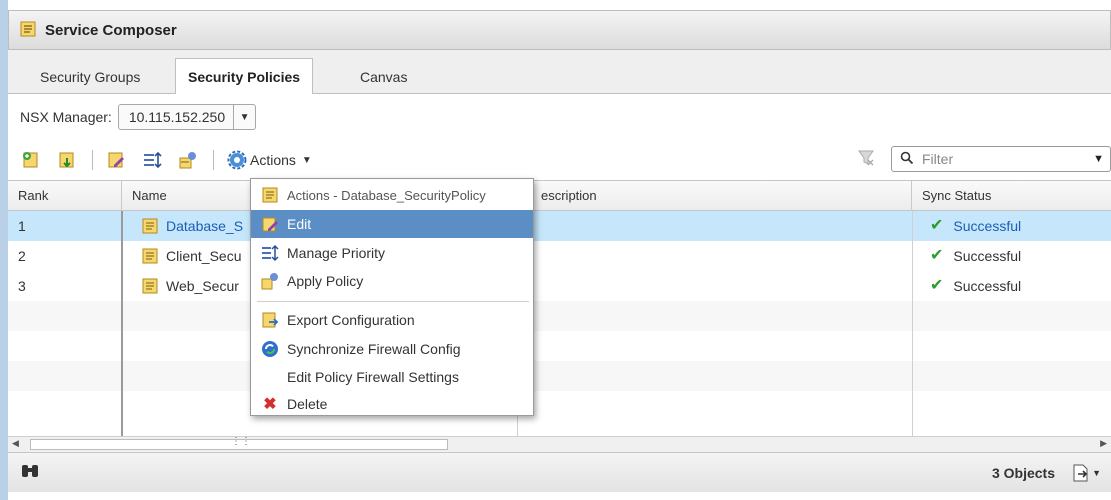 This screenshot has height=500, width=1111. What do you see at coordinates (392, 320) in the screenshot?
I see `menu-item-export-configuration: Export Configuration` at bounding box center [392, 320].